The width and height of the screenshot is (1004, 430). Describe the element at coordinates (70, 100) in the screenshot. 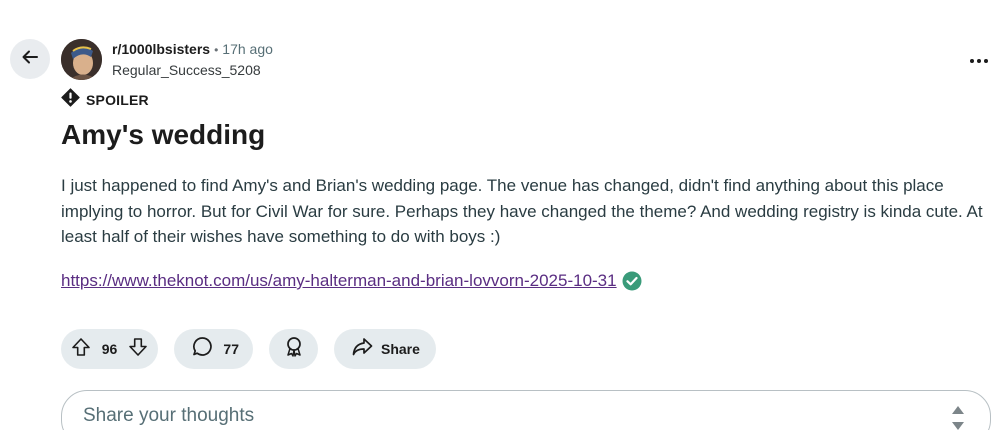

I see `exclamation-diamond-icon` at that location.